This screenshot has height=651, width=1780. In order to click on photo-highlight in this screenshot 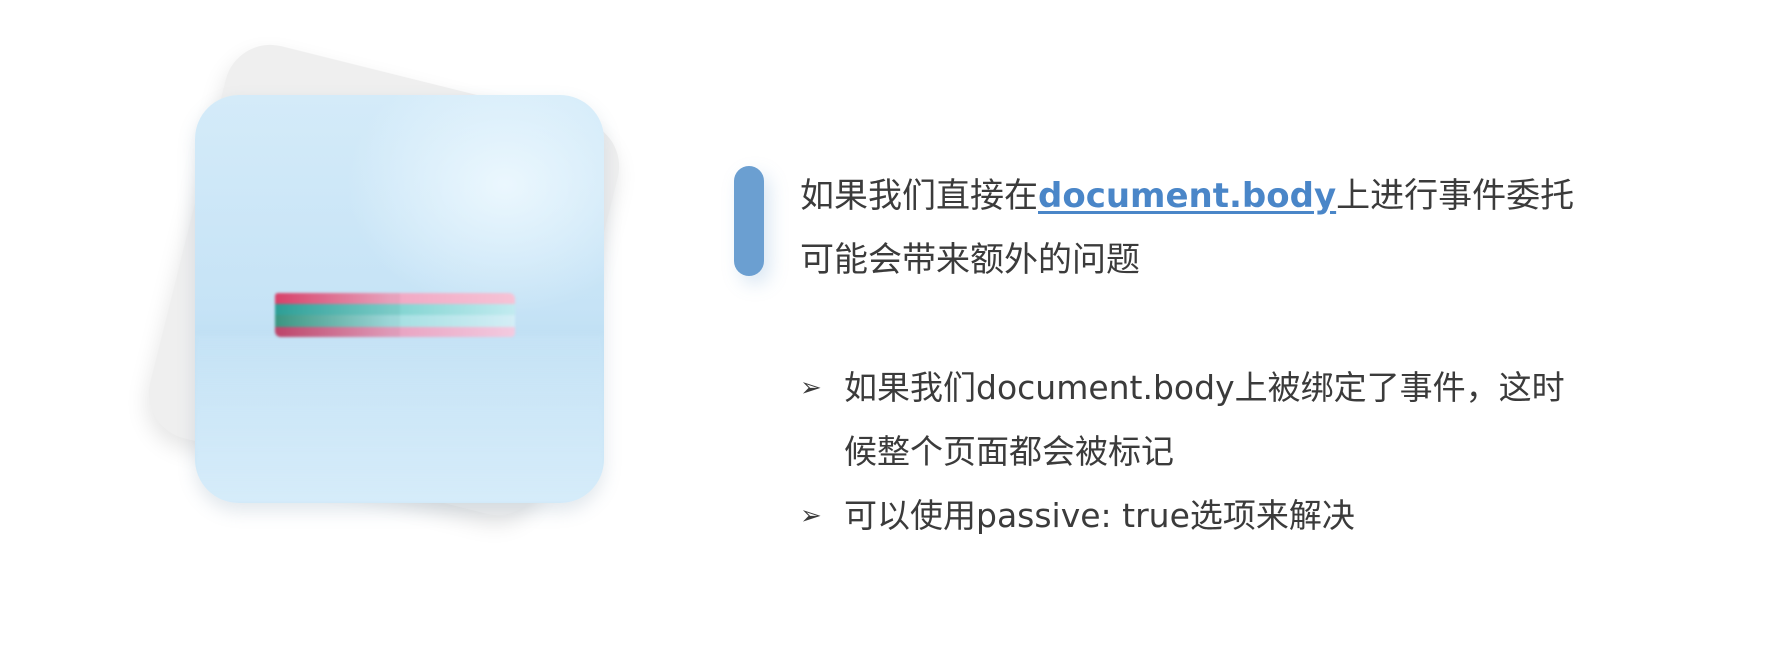, I will do `click(474, 205)`.